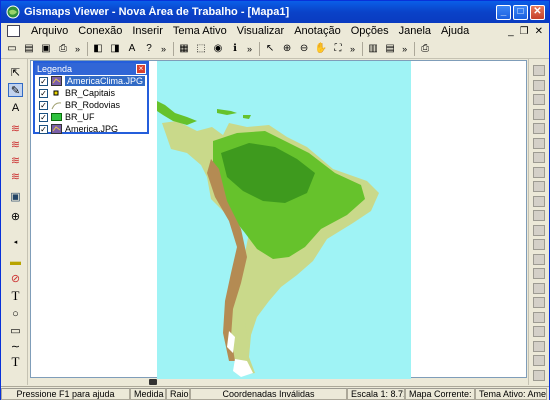 The height and width of the screenshot is (400, 550). Describe the element at coordinates (511, 31) in the screenshot. I see `mdi-minimize-icon: _` at that location.